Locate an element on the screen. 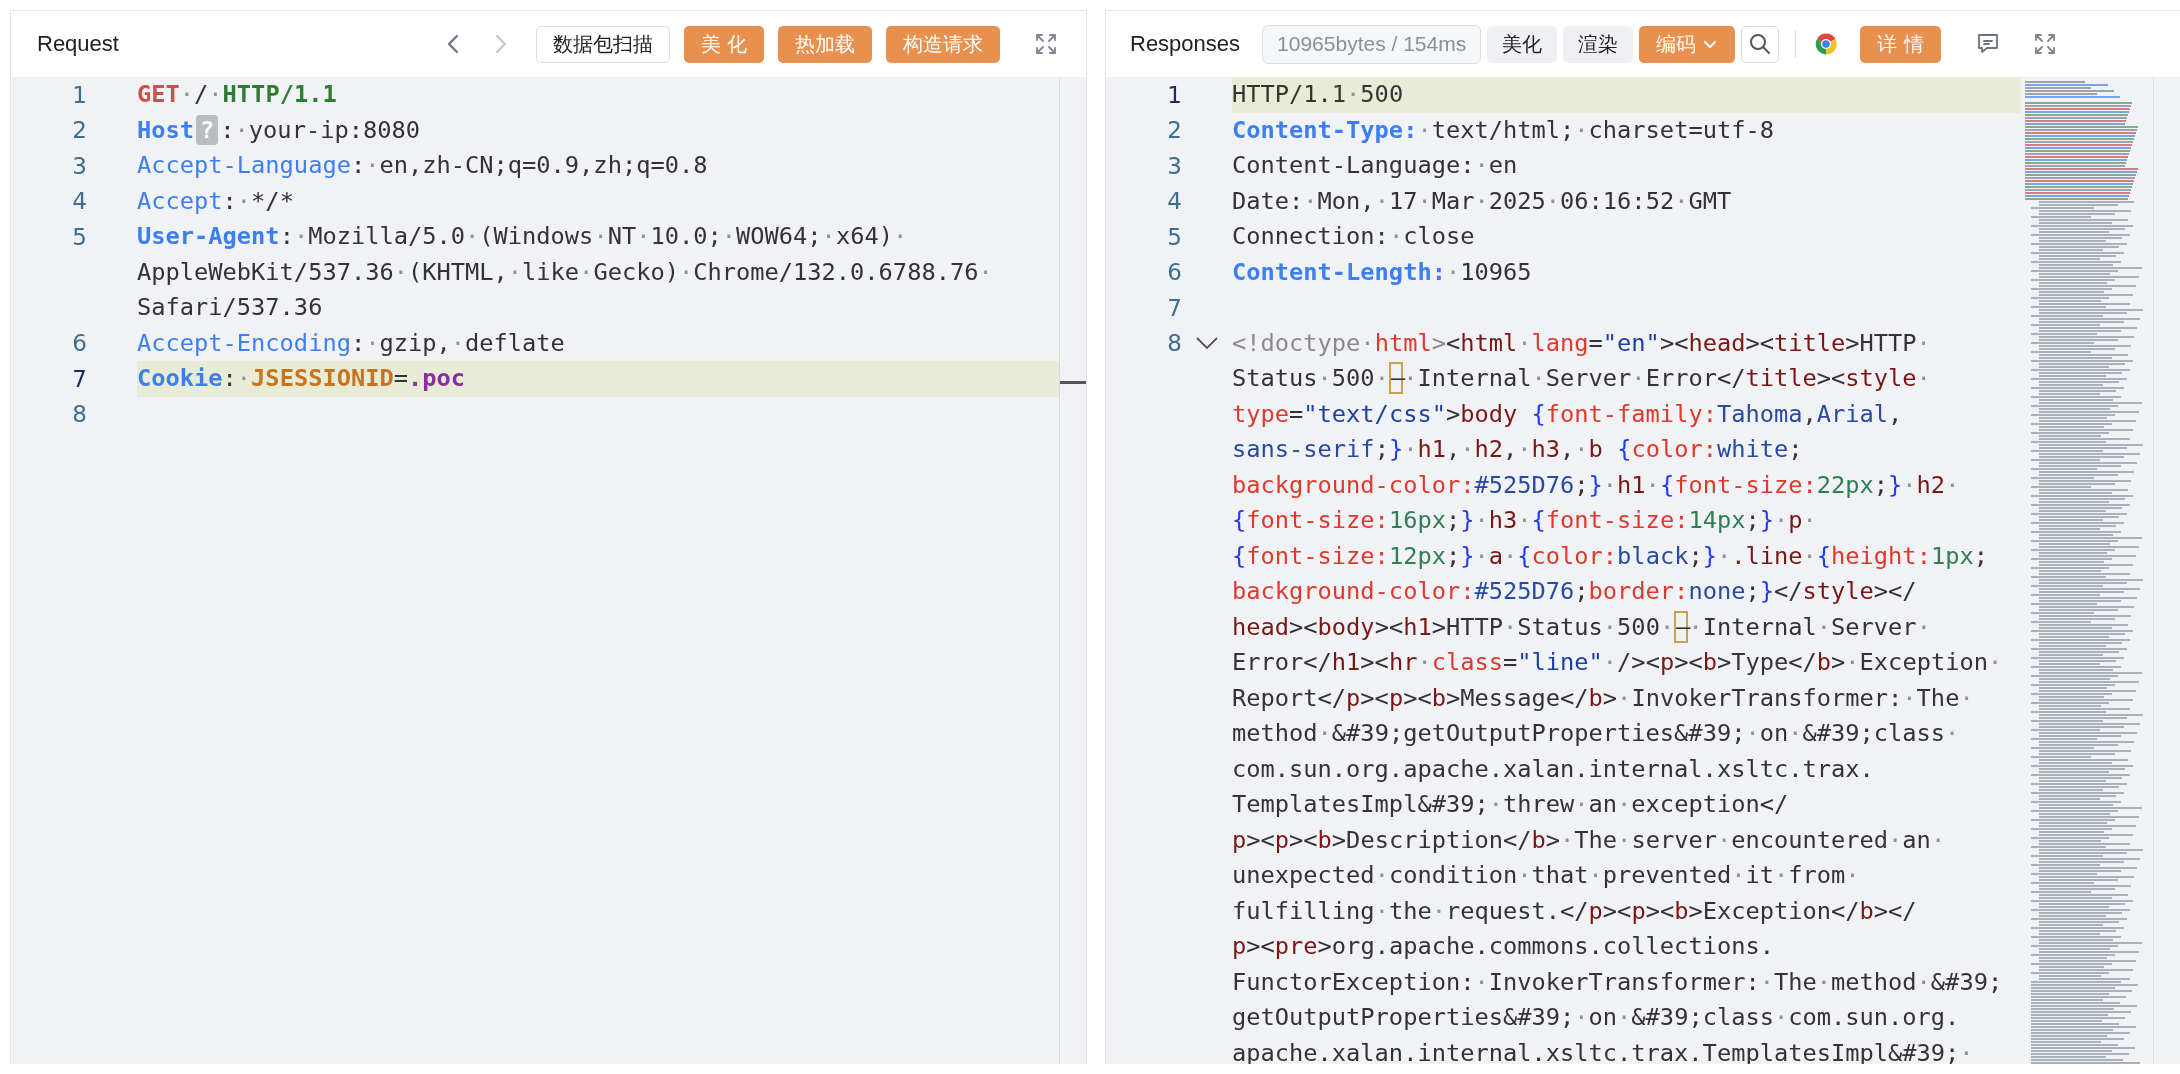 This screenshot has width=2180, height=1074. code-line: <!doctype·html><html·lang="en"><head><title>HTTP· is located at coordinates (1582, 343).